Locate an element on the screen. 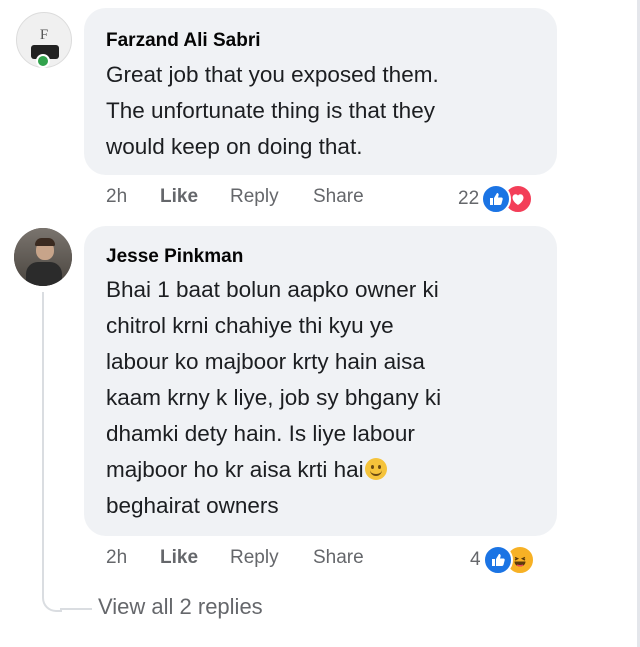 This screenshot has height=647, width=640. reaction-count: 4 is located at coordinates (475, 559).